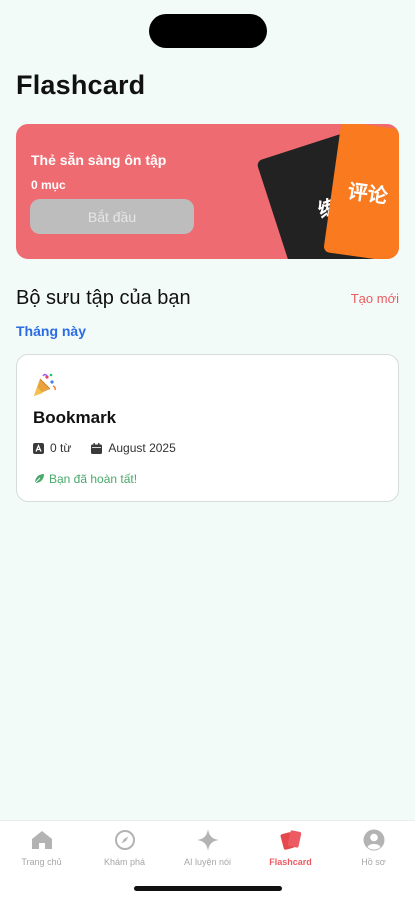  I want to click on translate-icon, so click(38, 448).